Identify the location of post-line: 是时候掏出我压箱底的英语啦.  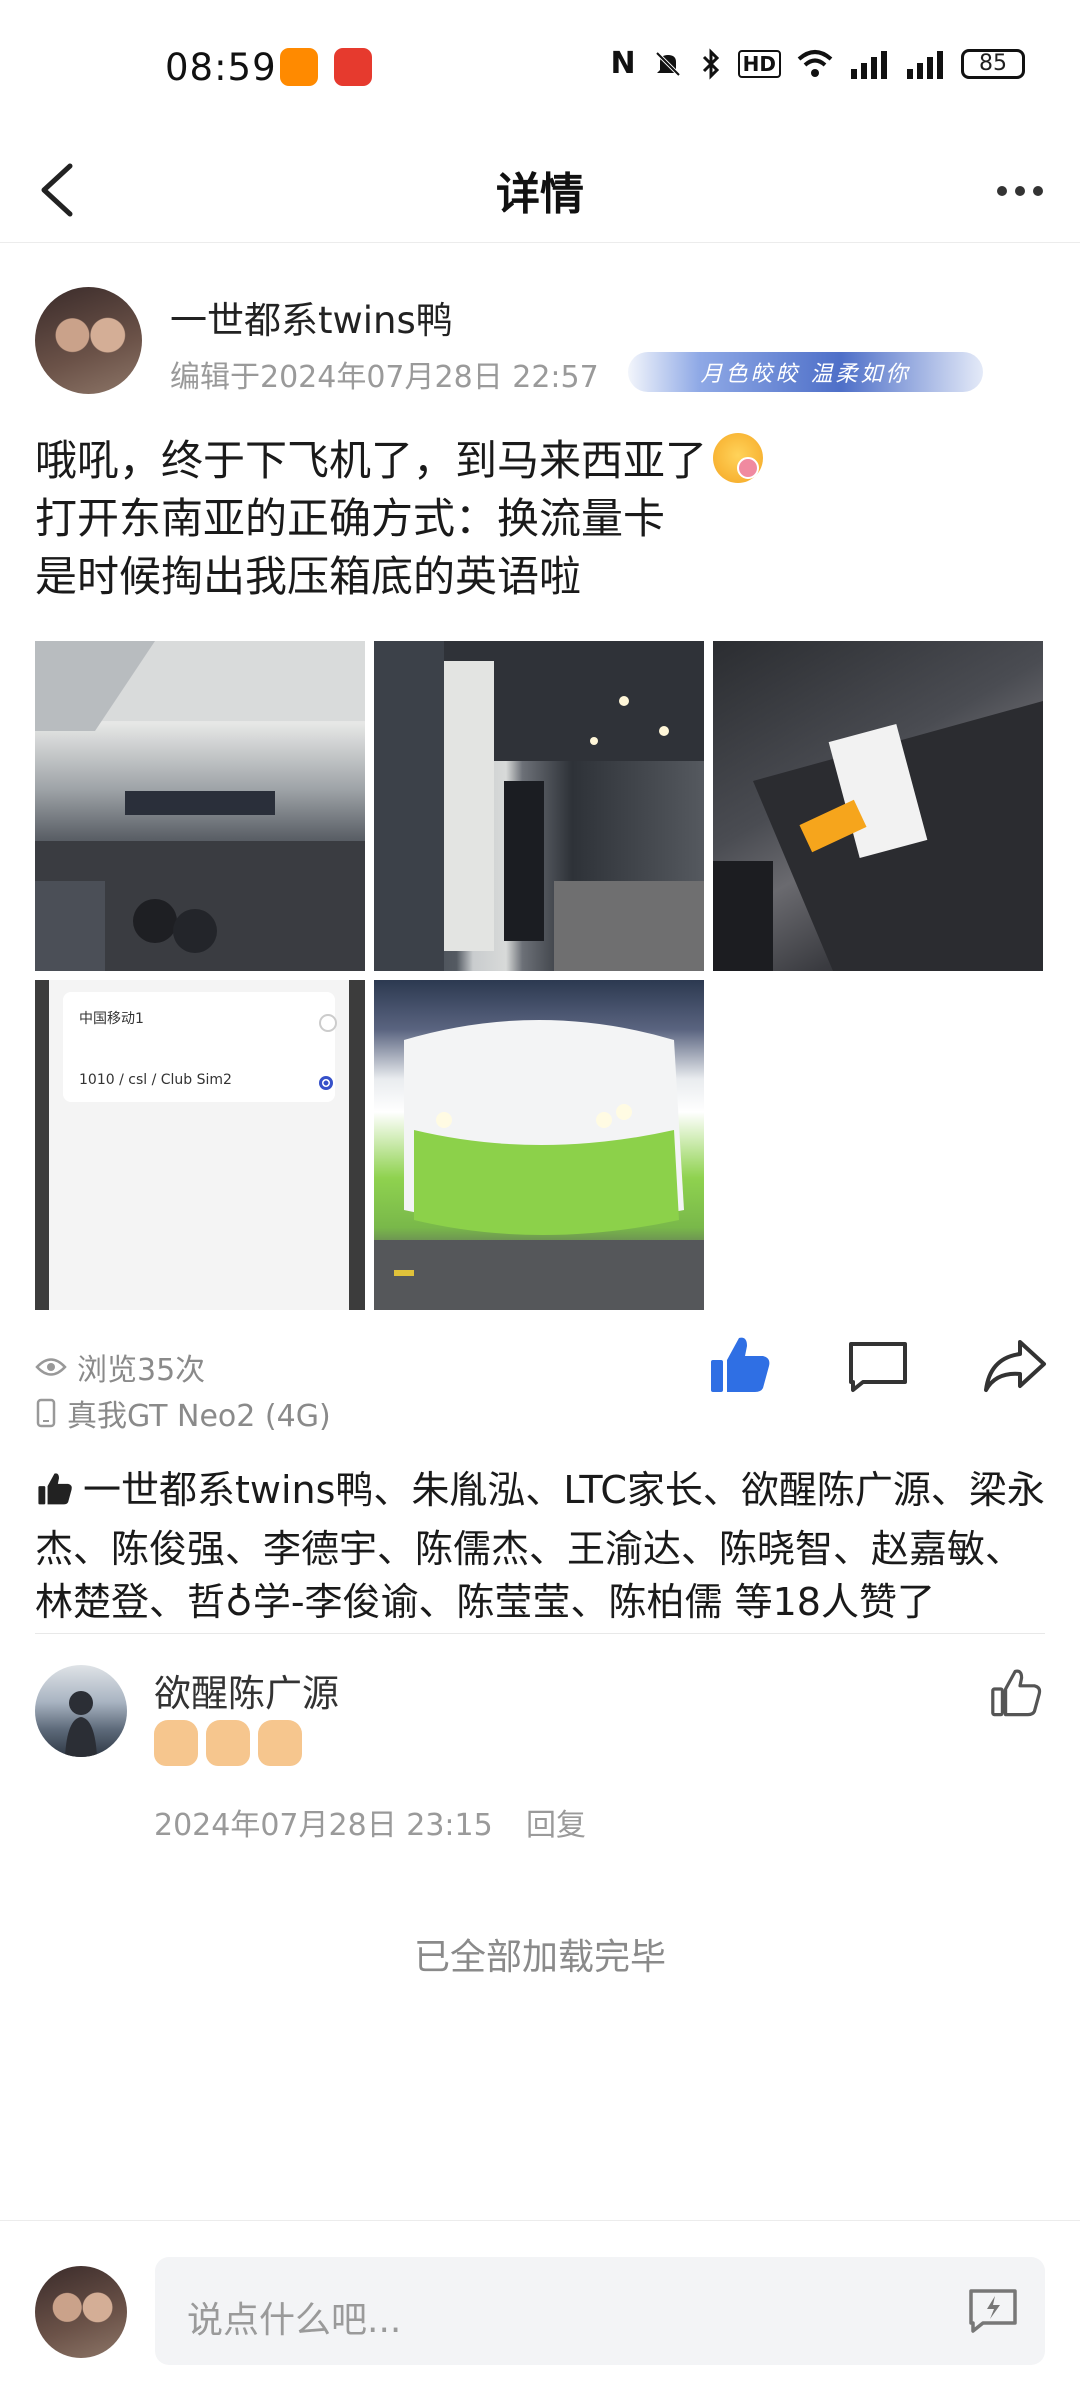
(308, 576).